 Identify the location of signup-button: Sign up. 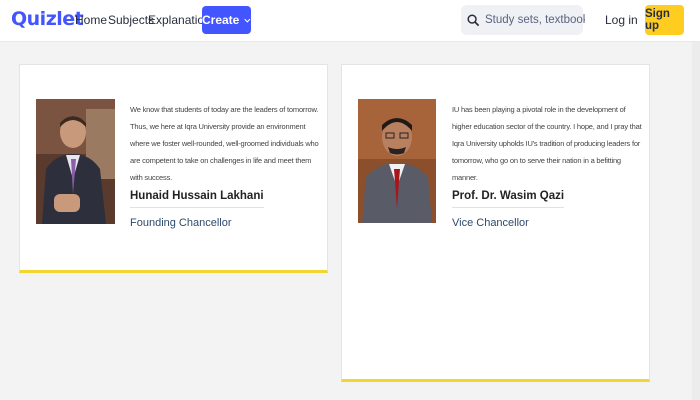
(664, 20).